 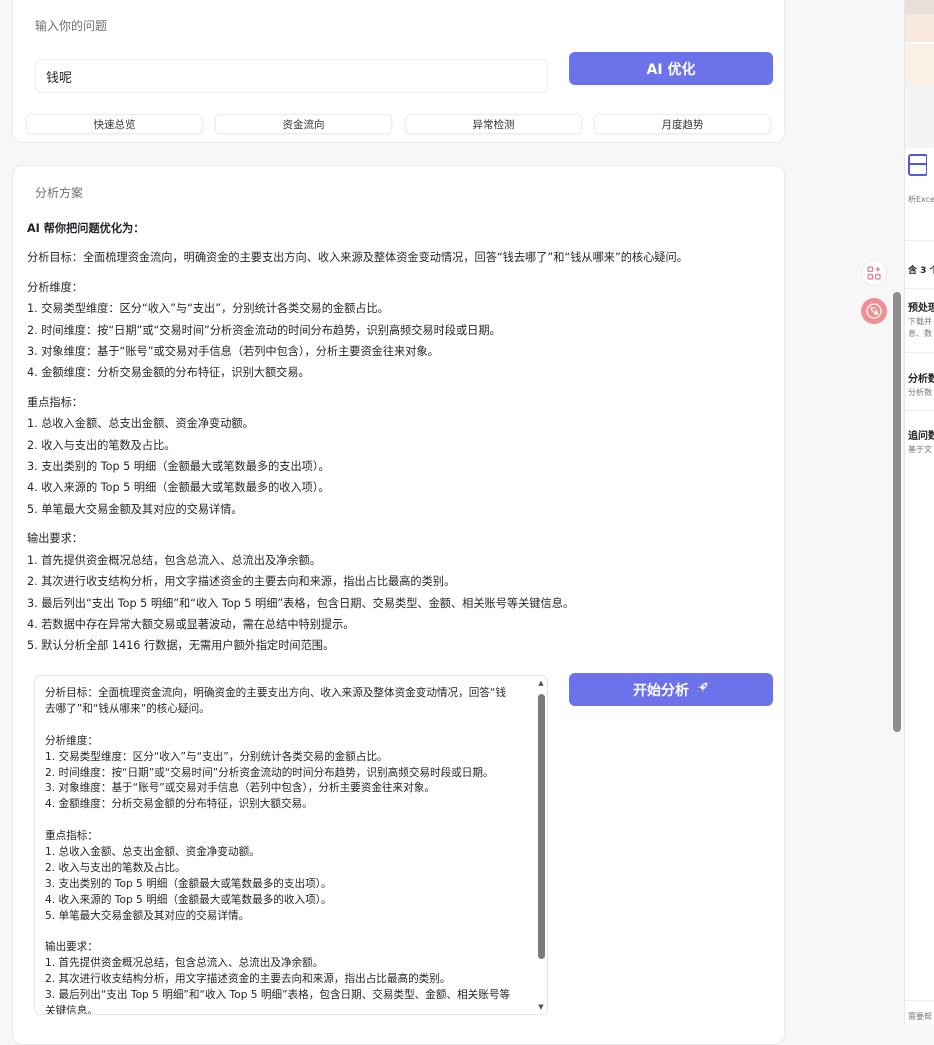 What do you see at coordinates (240, 788) in the screenshot?
I see `editor-line: 3. 对象维度：基于“账号”或交易对手信息（若列中包含），分析主要资金往来对象。` at bounding box center [240, 788].